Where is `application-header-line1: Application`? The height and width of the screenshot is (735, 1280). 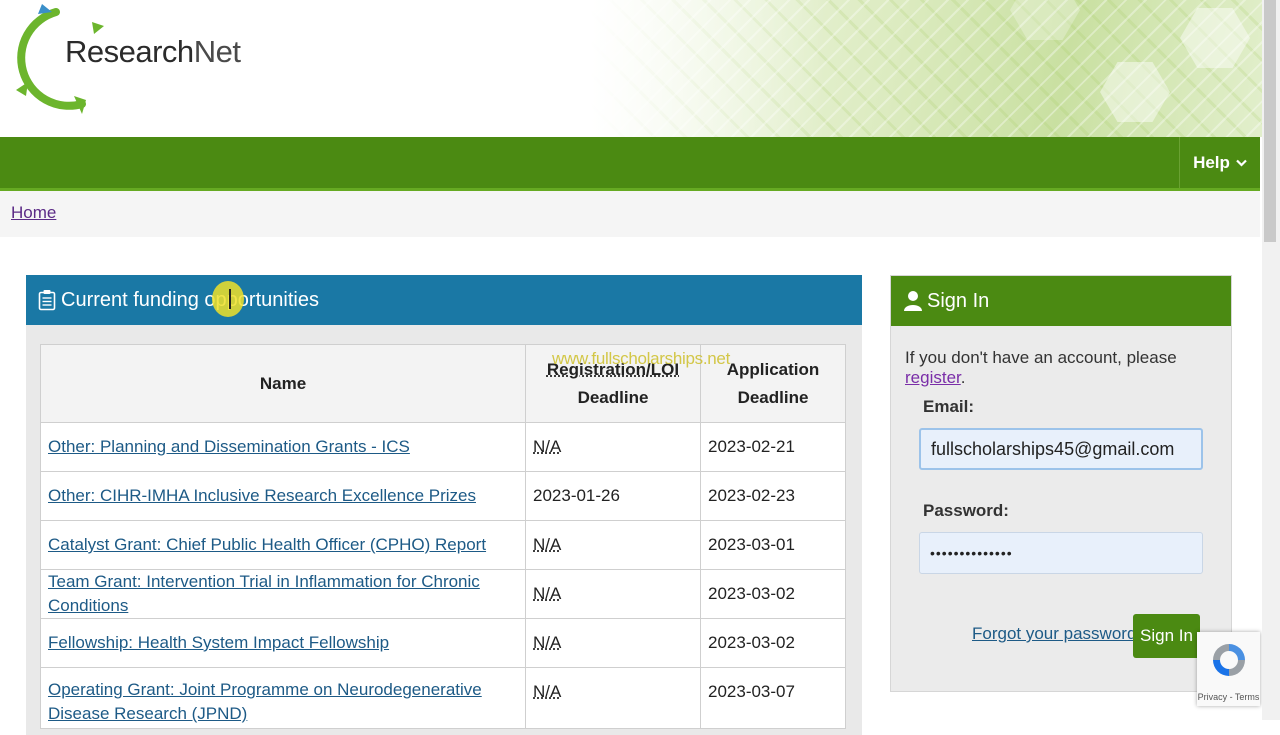
application-header-line1: Application is located at coordinates (773, 369).